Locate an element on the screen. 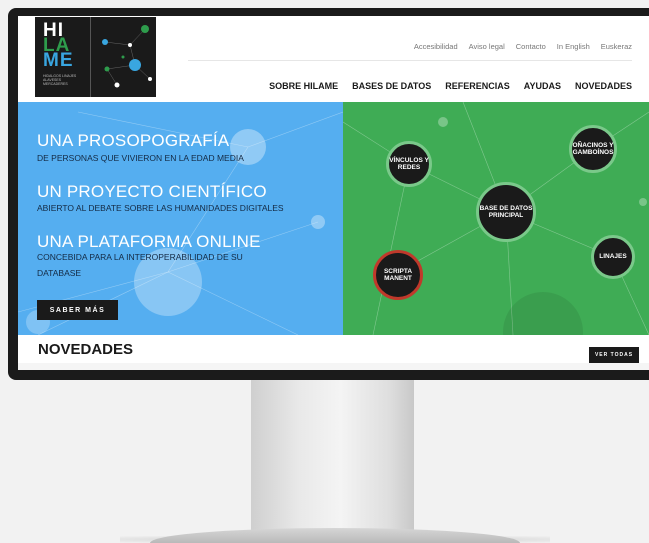 This screenshot has width=649, height=543. onacinos-gamboinos-bubble: OÑACINOS Y GAMBOÍNOS is located at coordinates (593, 149).